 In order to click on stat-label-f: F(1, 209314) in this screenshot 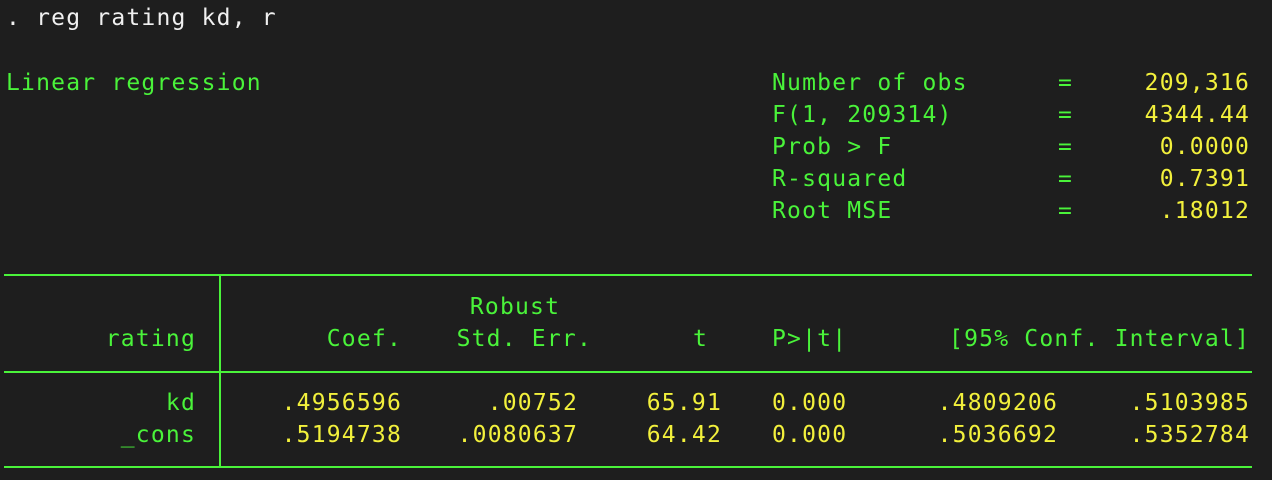, I will do `click(862, 115)`.